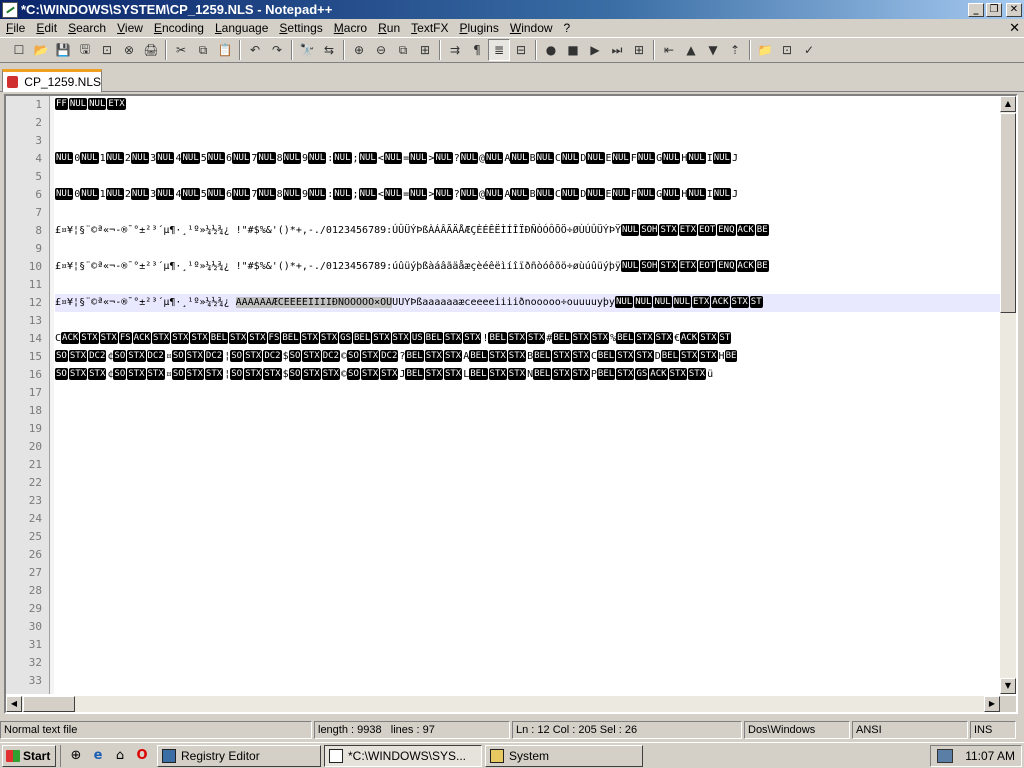 The width and height of the screenshot is (1024, 768). Describe the element at coordinates (1008, 213) in the screenshot. I see `vertical-scroll-thumb` at that location.